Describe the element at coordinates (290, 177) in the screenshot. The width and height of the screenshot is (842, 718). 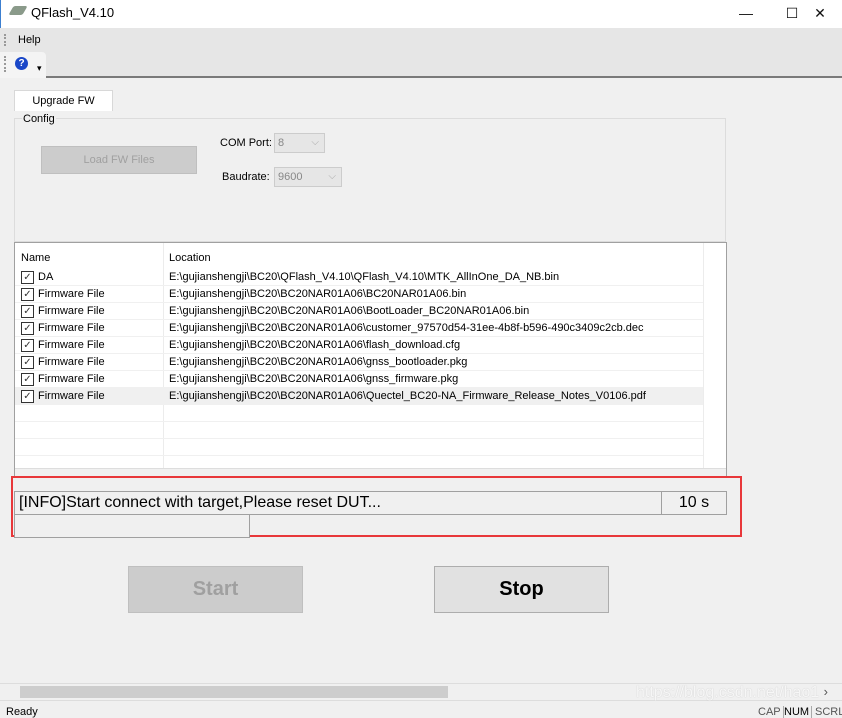
I see `baudrate-value: 9600` at that location.